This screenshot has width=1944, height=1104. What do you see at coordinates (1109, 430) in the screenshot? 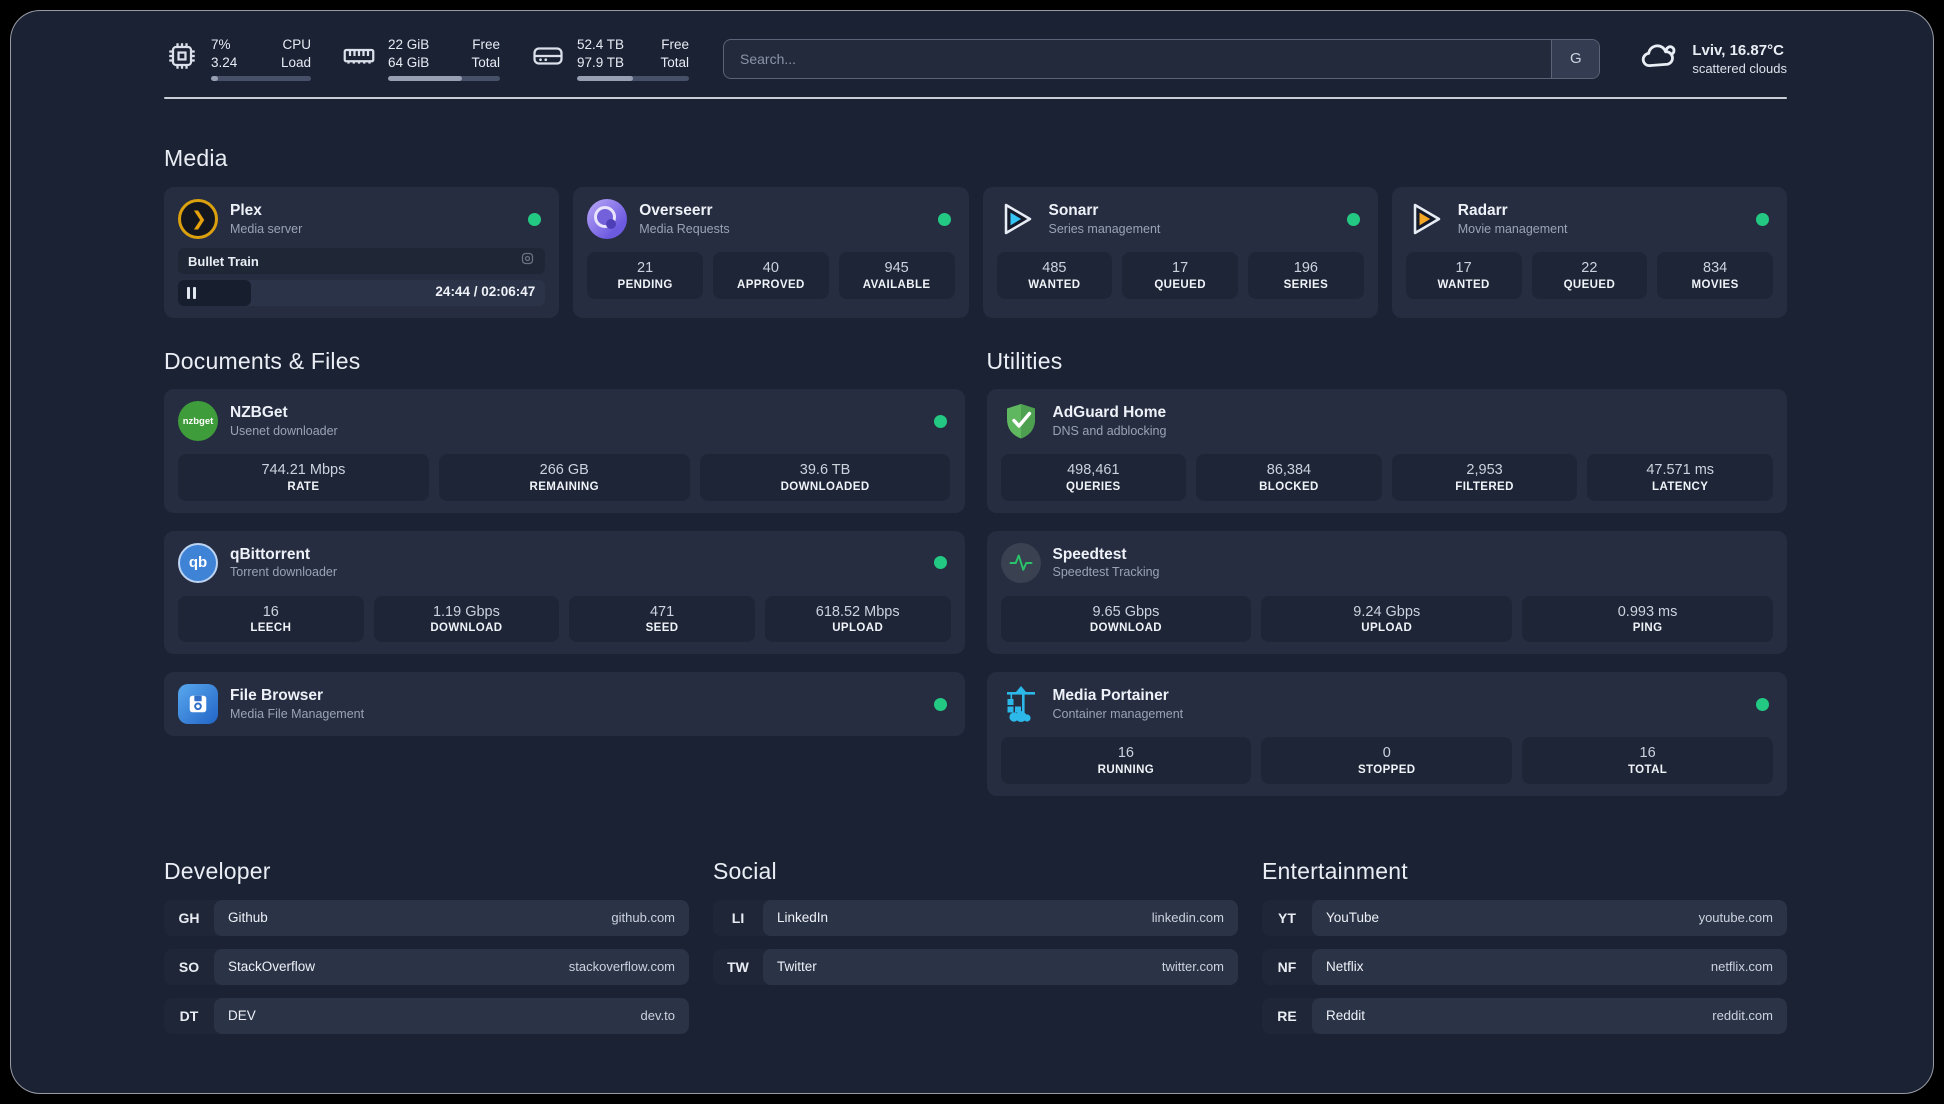
I see `app-subtitle: DNS and adblocking` at bounding box center [1109, 430].